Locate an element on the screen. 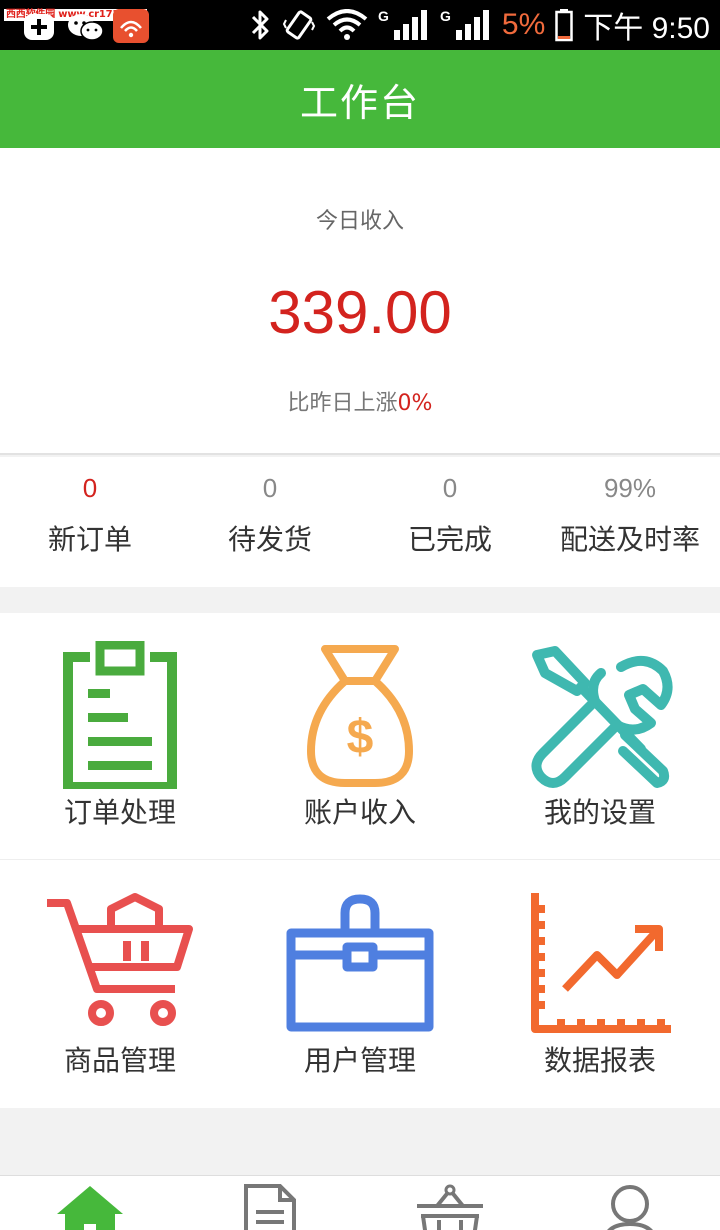 This screenshot has width=720, height=1230. stat-label: 待发货 is located at coordinates (269, 539).